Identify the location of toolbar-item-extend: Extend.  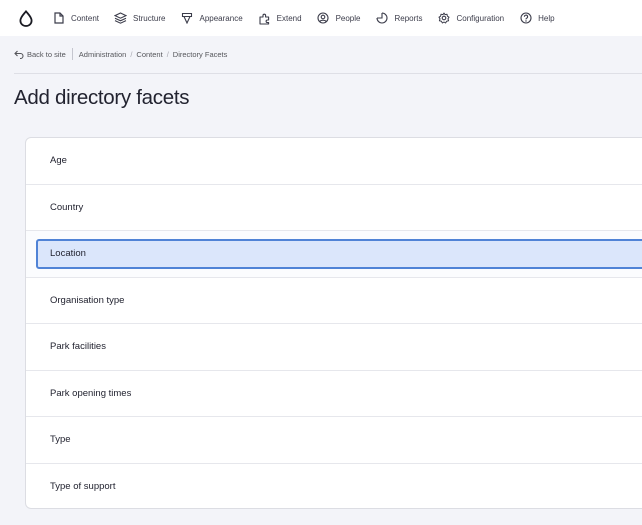
(280, 18).